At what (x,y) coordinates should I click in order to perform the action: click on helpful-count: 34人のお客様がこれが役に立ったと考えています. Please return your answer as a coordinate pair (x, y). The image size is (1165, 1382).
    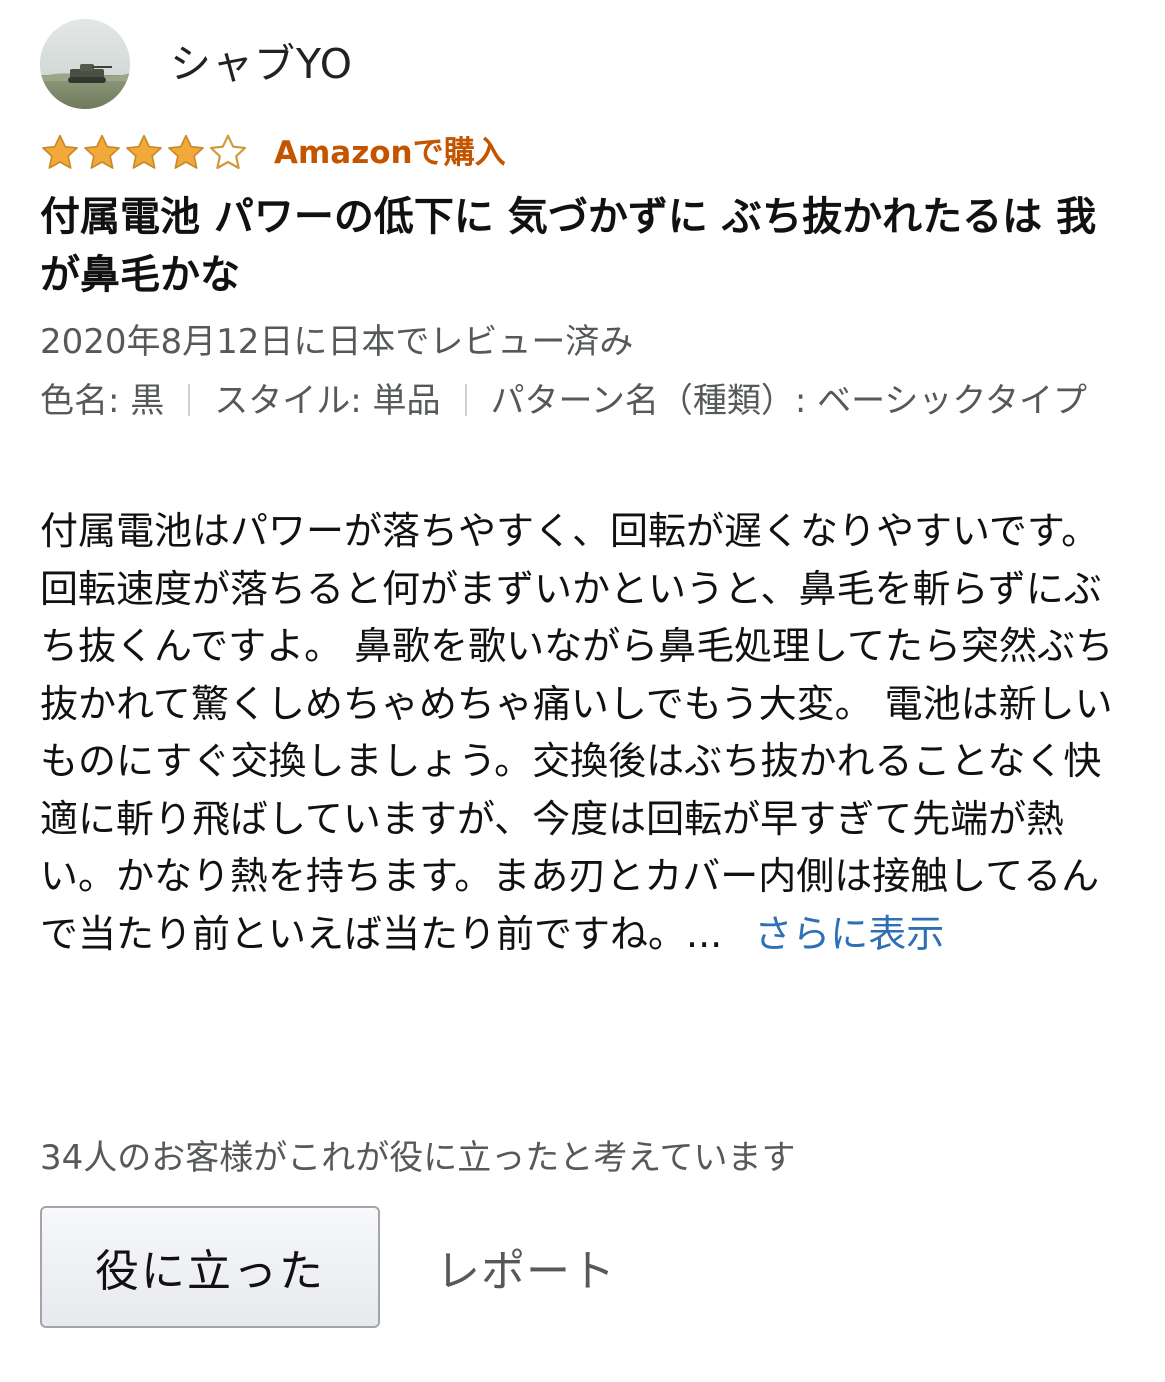
    Looking at the image, I should click on (418, 1158).